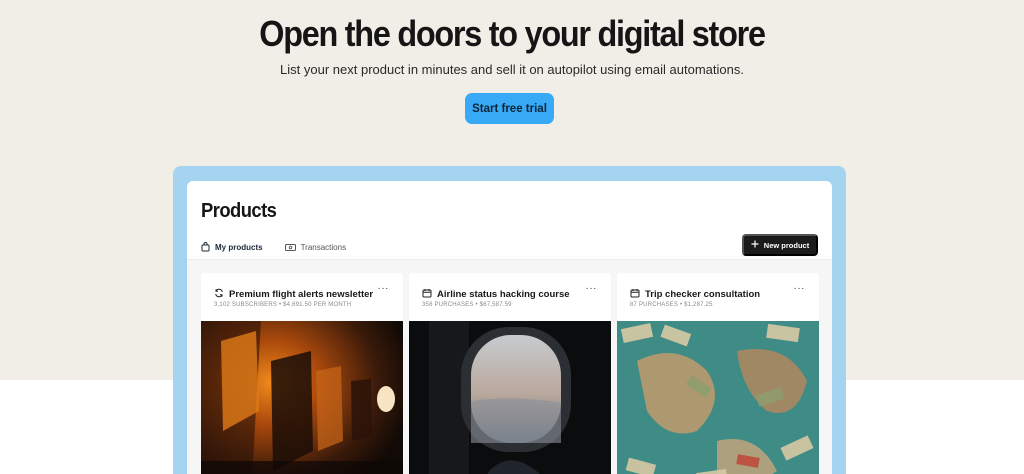 The width and height of the screenshot is (1024, 474). I want to click on hero-title: Open the doors to your digital store, so click(512, 33).